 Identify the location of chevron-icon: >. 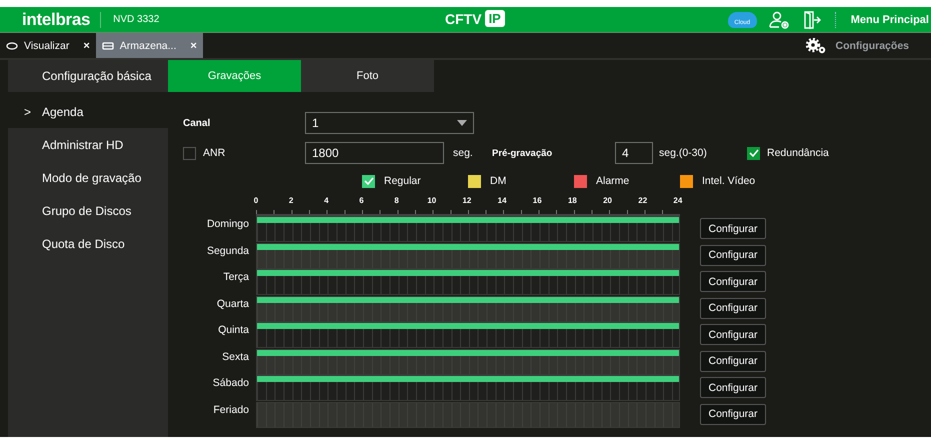
(28, 111).